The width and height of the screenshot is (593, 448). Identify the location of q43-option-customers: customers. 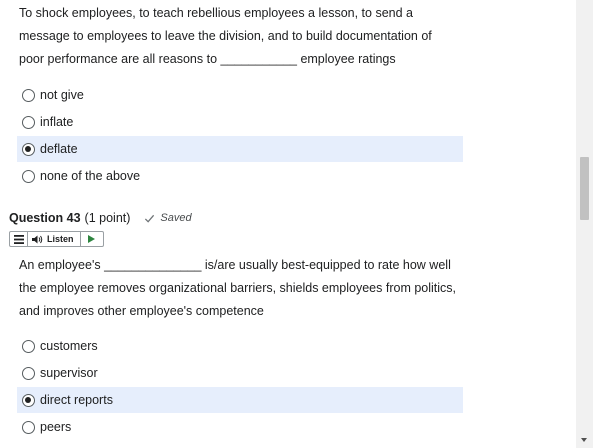
(240, 346).